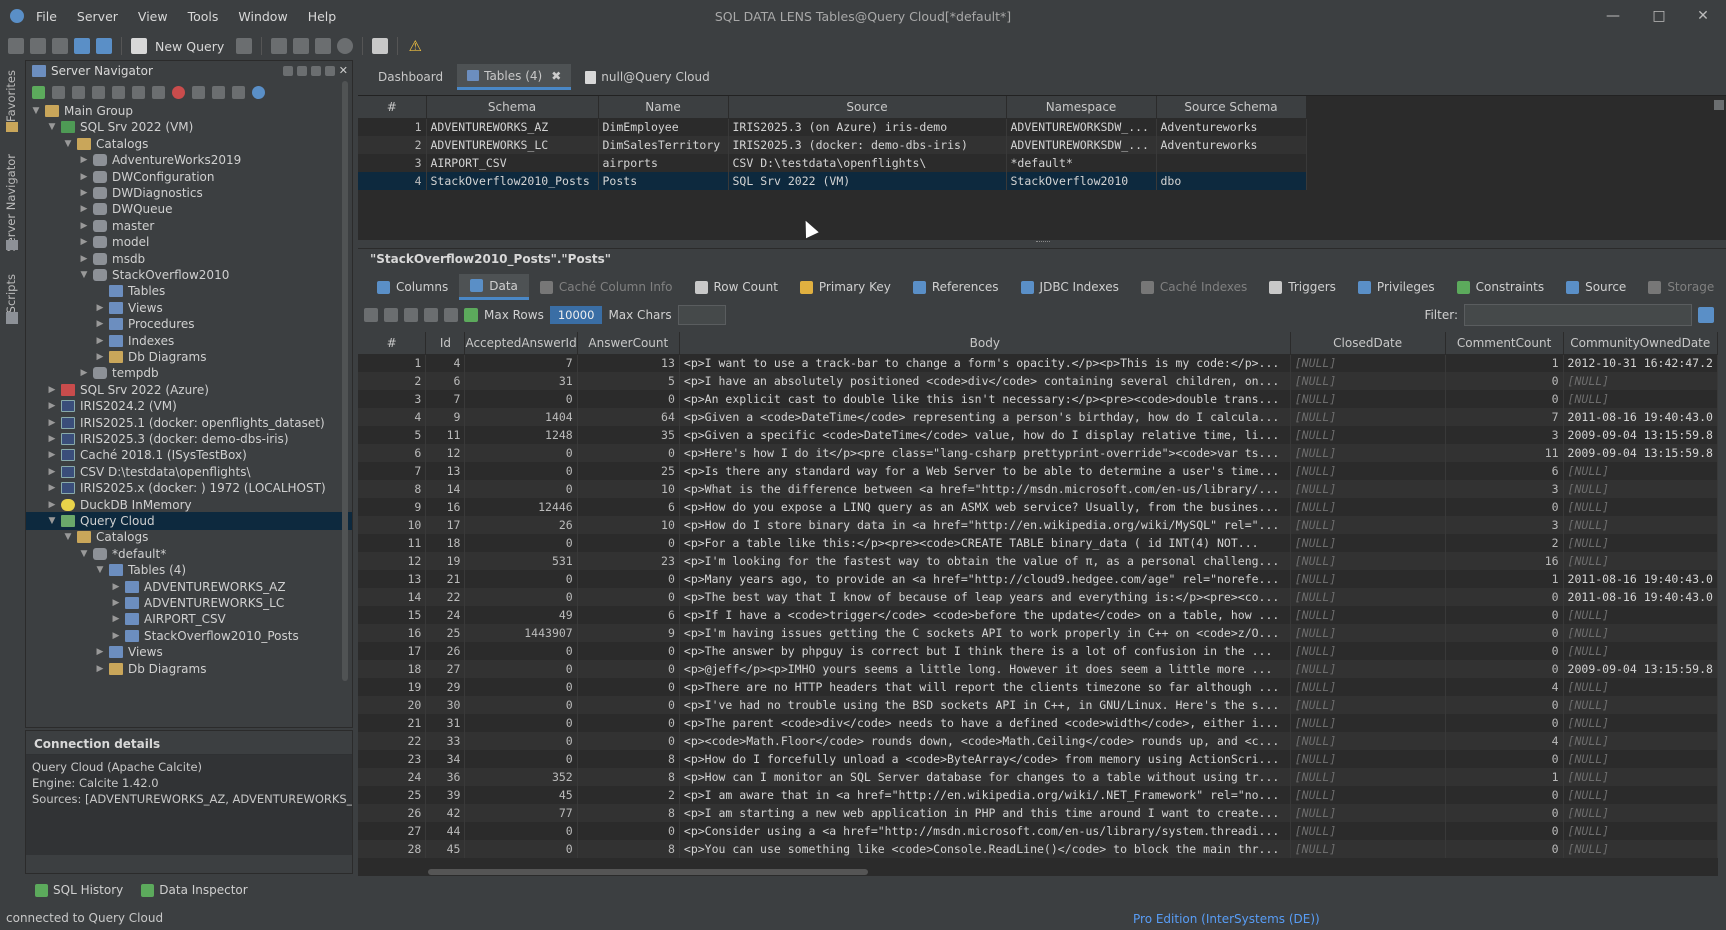 This screenshot has height=930, width=1726. What do you see at coordinates (391, 315) in the screenshot?
I see `first-page-icon` at bounding box center [391, 315].